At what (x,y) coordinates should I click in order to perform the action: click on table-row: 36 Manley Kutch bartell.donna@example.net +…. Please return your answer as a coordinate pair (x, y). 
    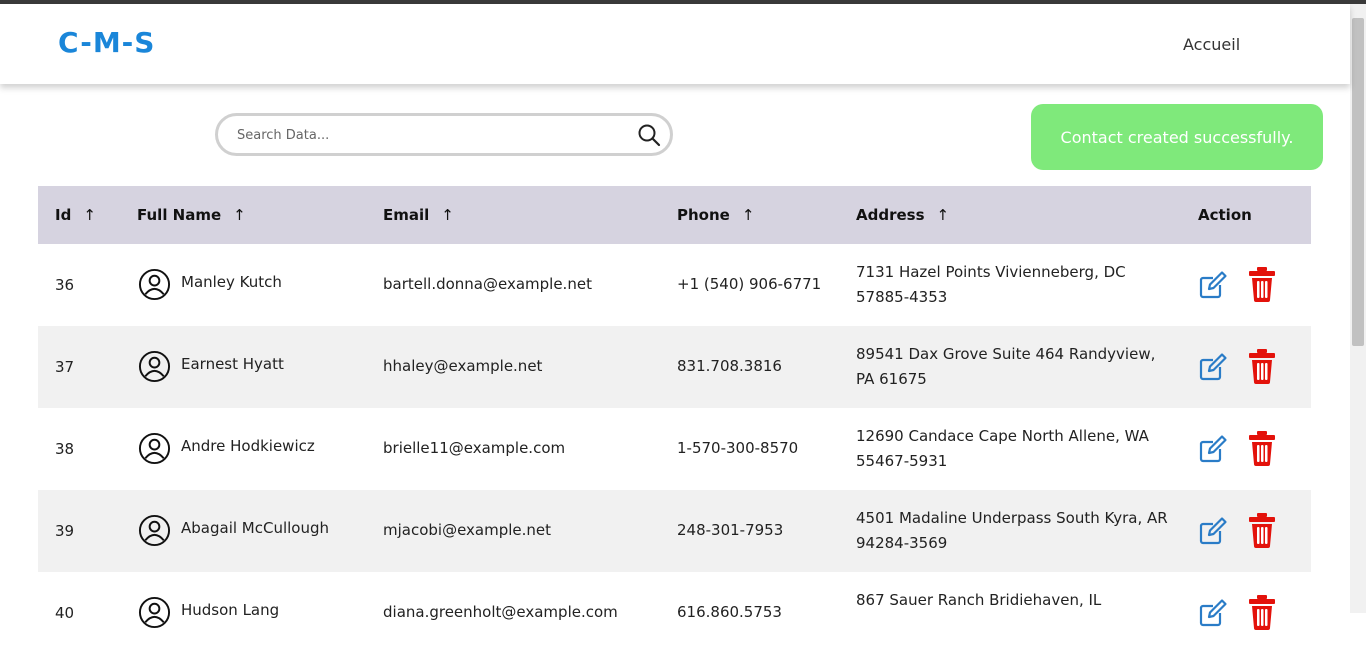
    Looking at the image, I should click on (674, 285).